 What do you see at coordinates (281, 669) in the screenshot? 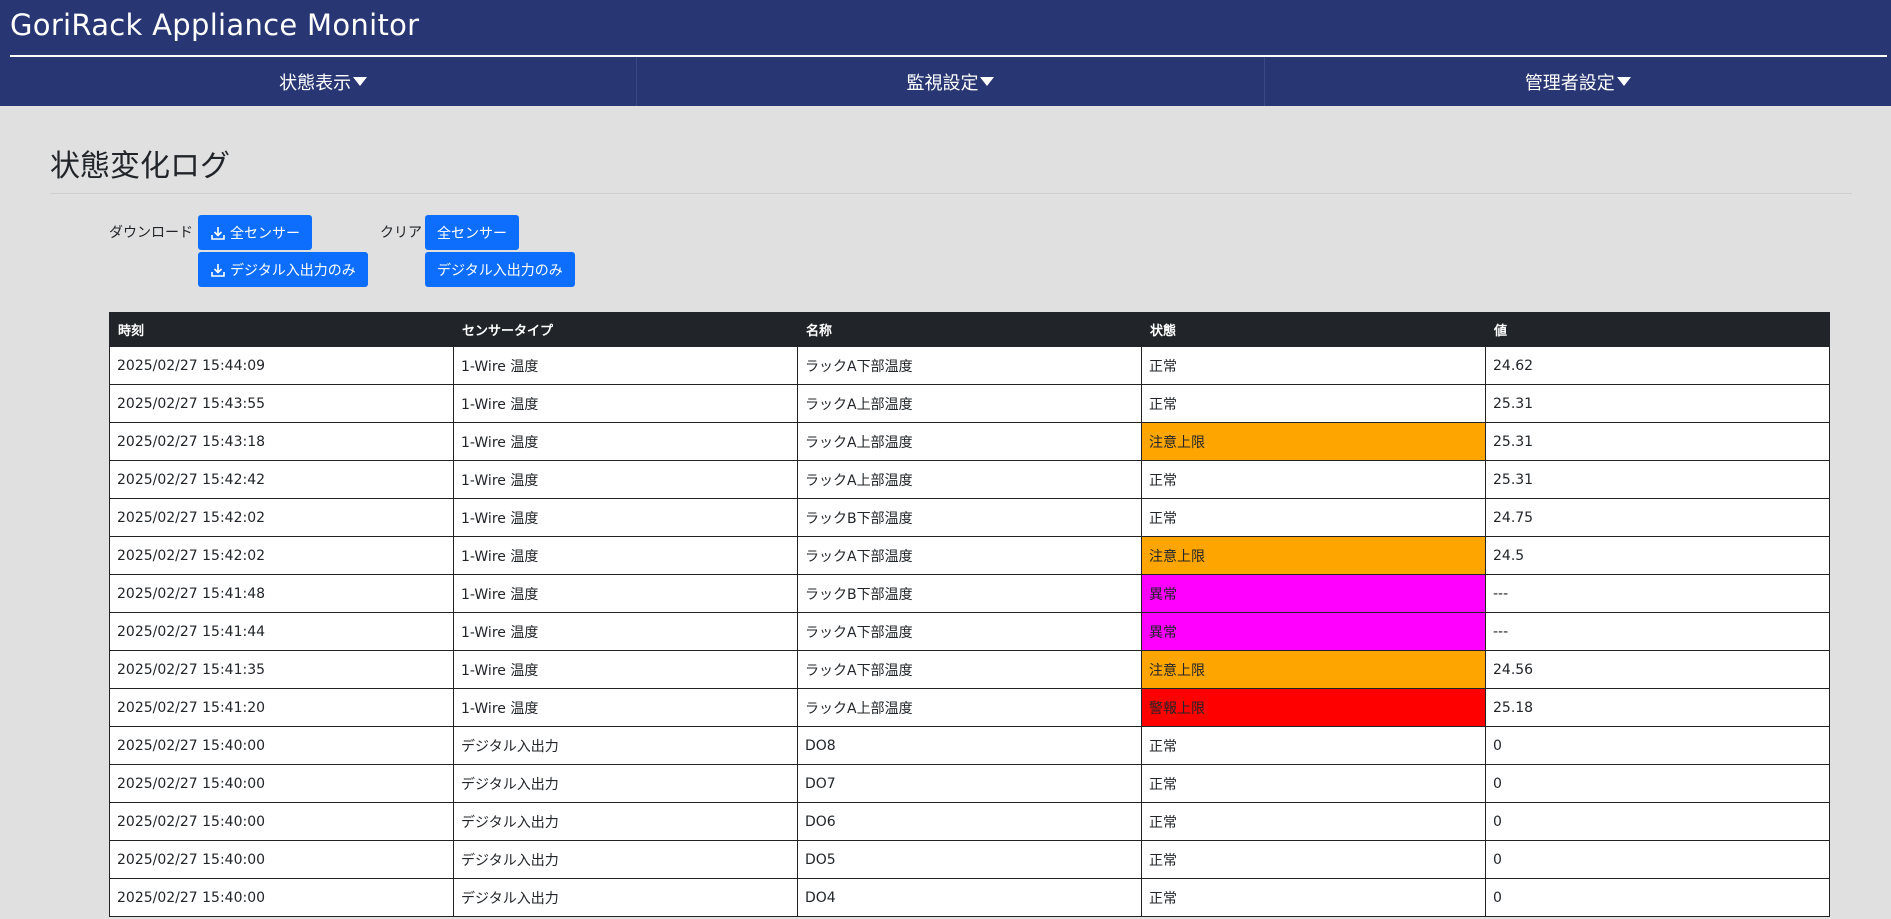
I see `cell-time: 2025/02/27 15:41:35` at bounding box center [281, 669].